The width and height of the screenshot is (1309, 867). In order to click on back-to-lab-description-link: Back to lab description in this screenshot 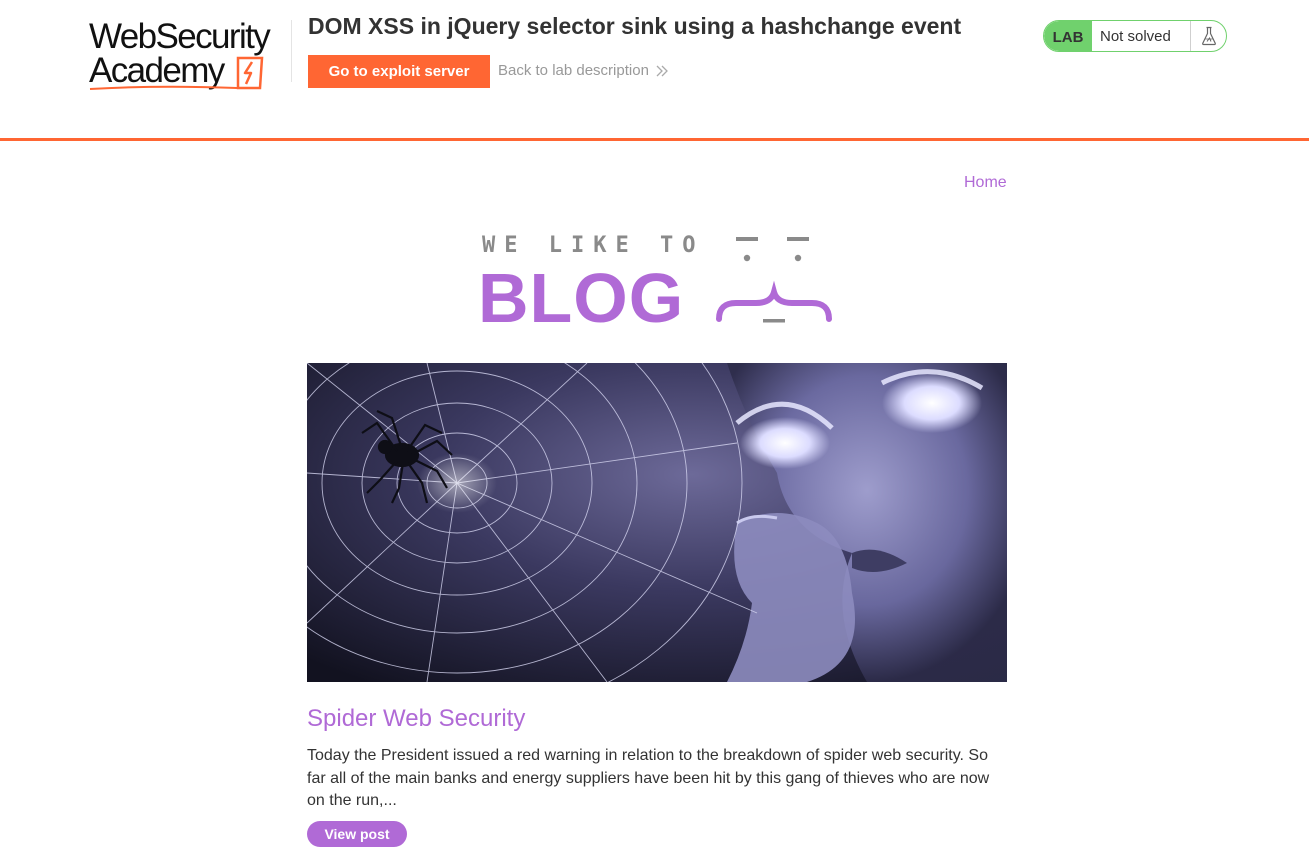, I will do `click(583, 70)`.